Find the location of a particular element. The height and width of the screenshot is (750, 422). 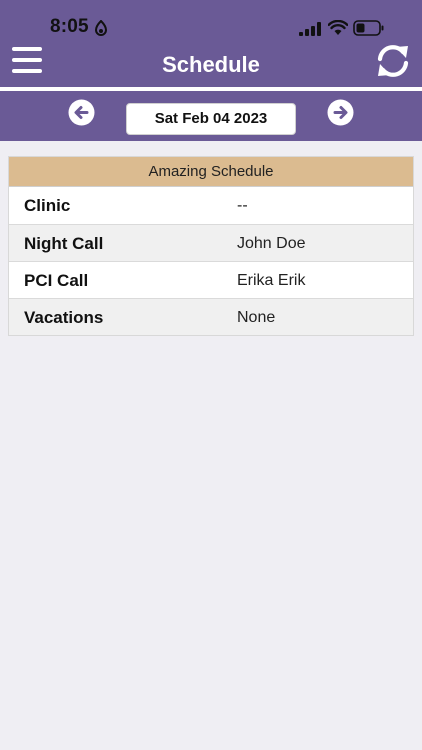

schedule-row-pci-call: PCI Call Erika Erik is located at coordinates (211, 279).